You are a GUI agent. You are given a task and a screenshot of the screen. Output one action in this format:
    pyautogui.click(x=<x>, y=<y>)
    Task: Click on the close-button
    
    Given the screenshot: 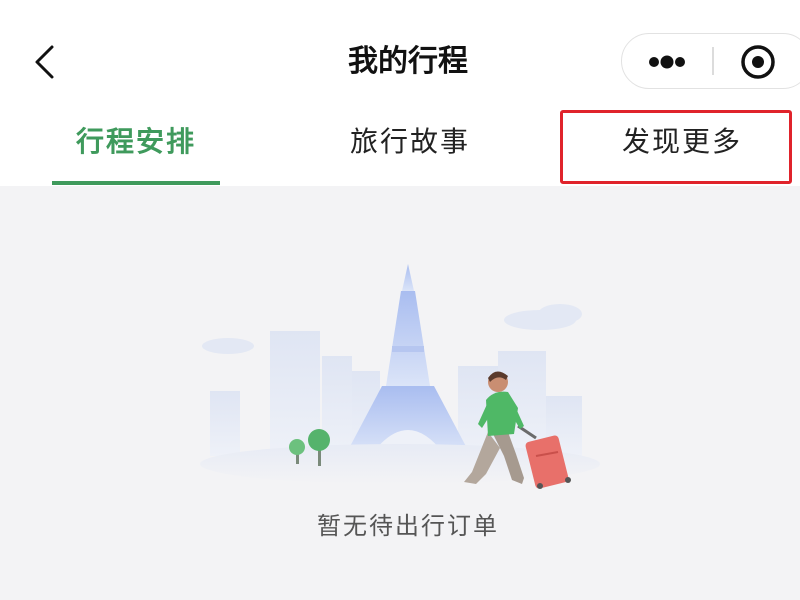 What is the action you would take?
    pyautogui.click(x=757, y=60)
    